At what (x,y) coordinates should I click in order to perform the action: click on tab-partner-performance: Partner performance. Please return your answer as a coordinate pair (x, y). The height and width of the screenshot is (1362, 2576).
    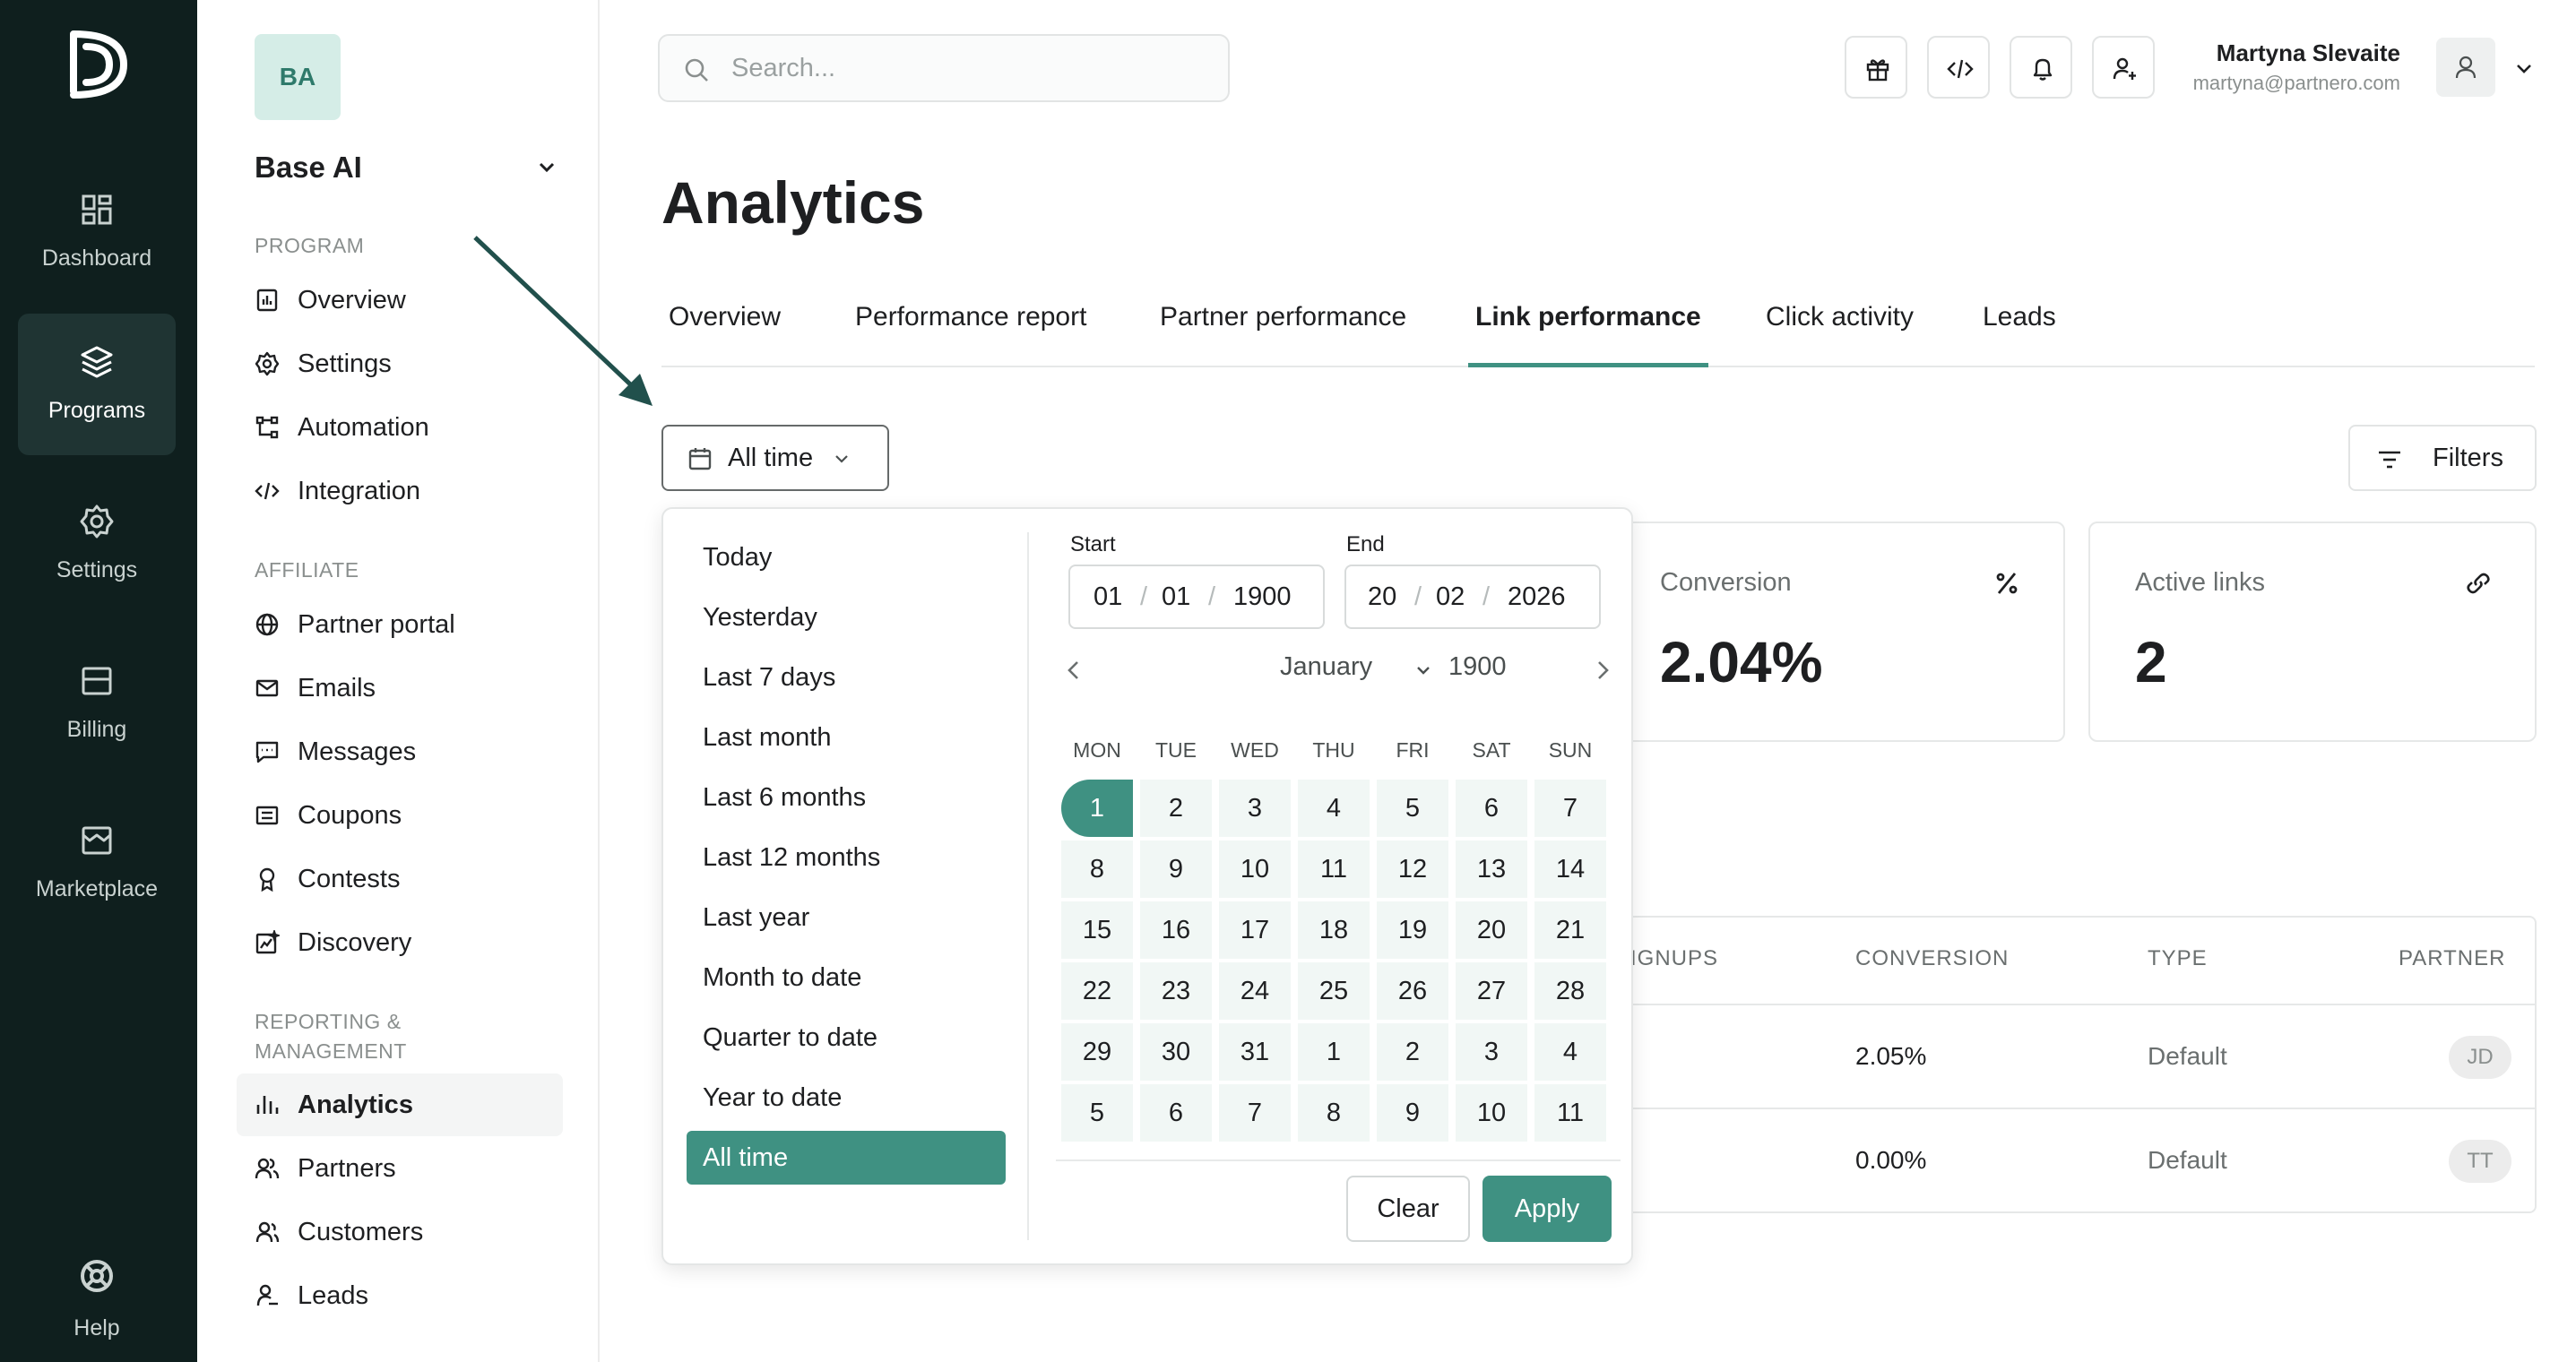
    Looking at the image, I should click on (1283, 326).